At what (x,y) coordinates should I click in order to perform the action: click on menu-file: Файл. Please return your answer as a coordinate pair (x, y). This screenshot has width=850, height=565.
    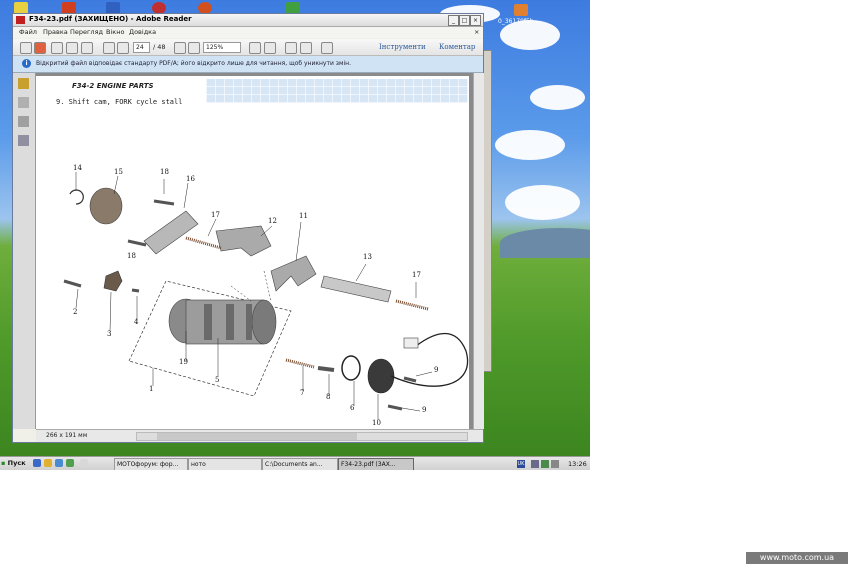
    Looking at the image, I should click on (28, 32).